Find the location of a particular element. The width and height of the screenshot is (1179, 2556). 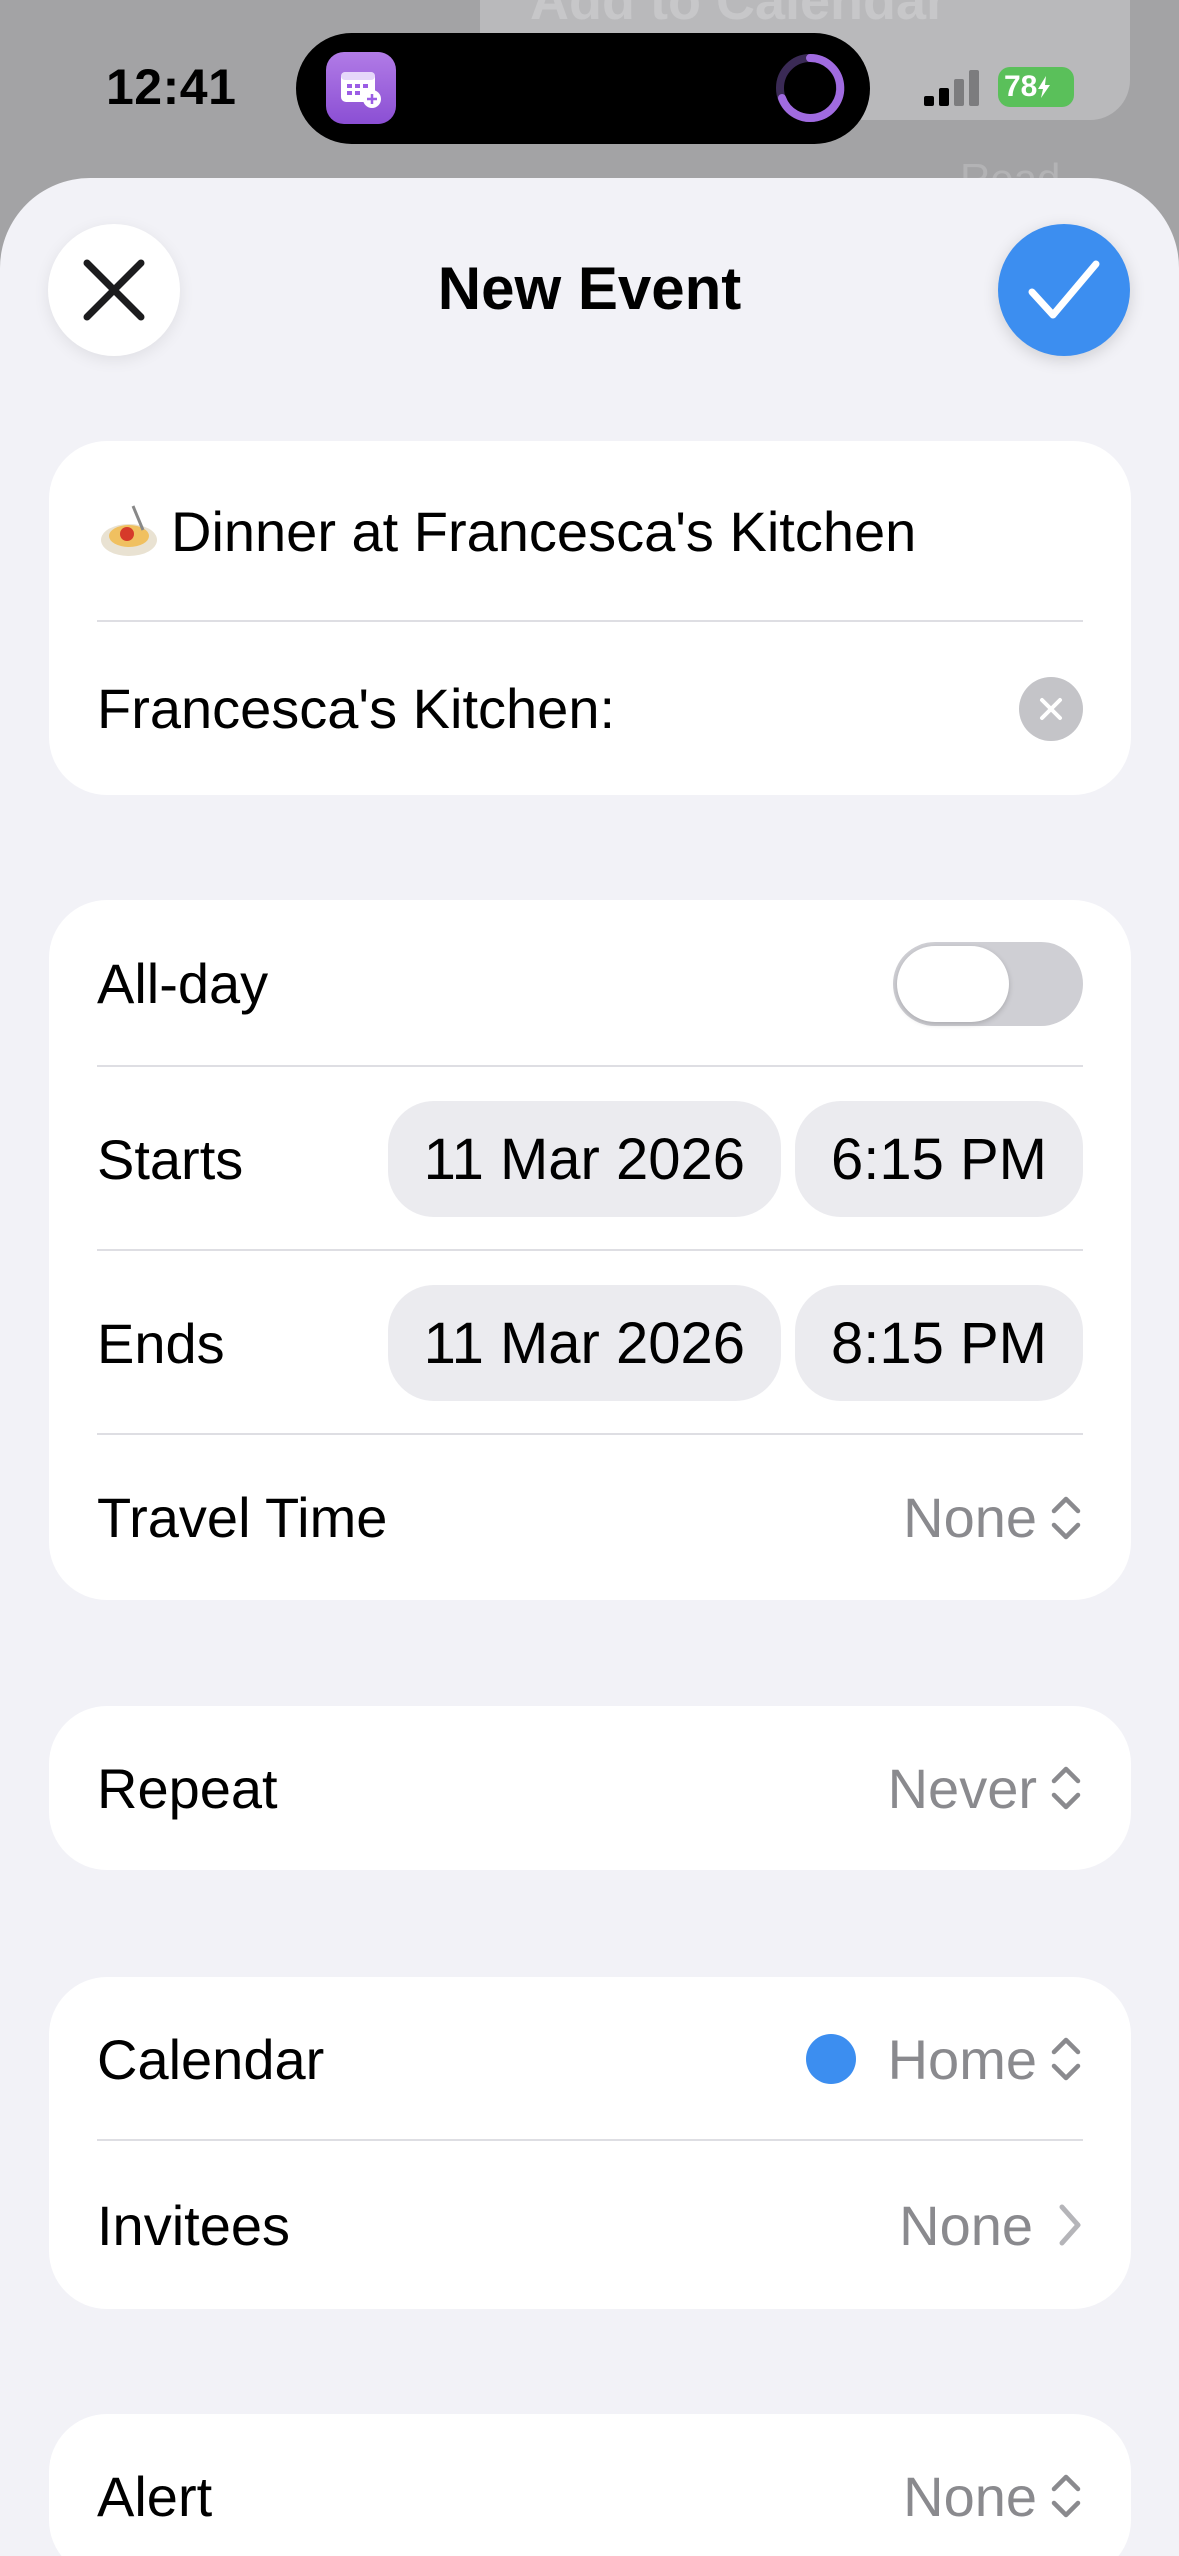

calendar-card: Calendar Home Invitees None is located at coordinates (590, 2143).